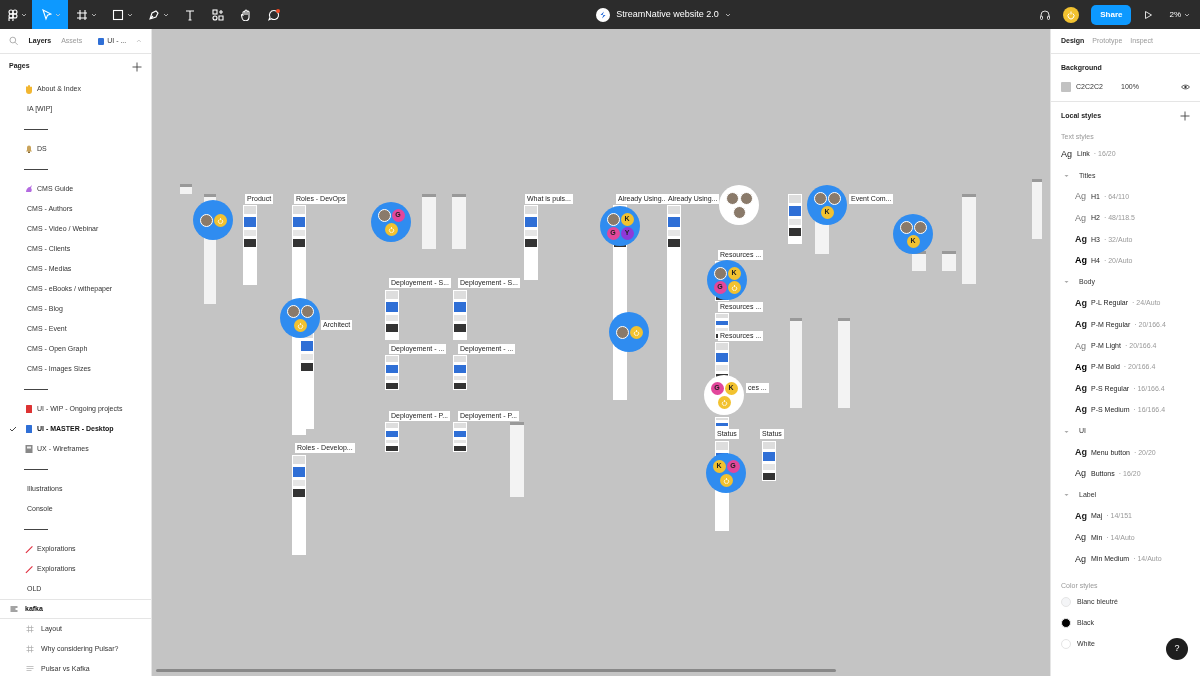  I want to click on color-swatch, so click(1066, 86).